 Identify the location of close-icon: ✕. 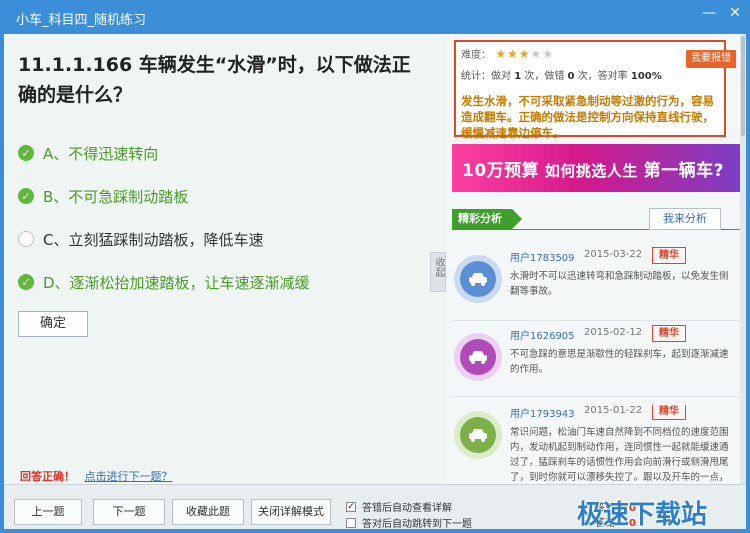
(735, 13).